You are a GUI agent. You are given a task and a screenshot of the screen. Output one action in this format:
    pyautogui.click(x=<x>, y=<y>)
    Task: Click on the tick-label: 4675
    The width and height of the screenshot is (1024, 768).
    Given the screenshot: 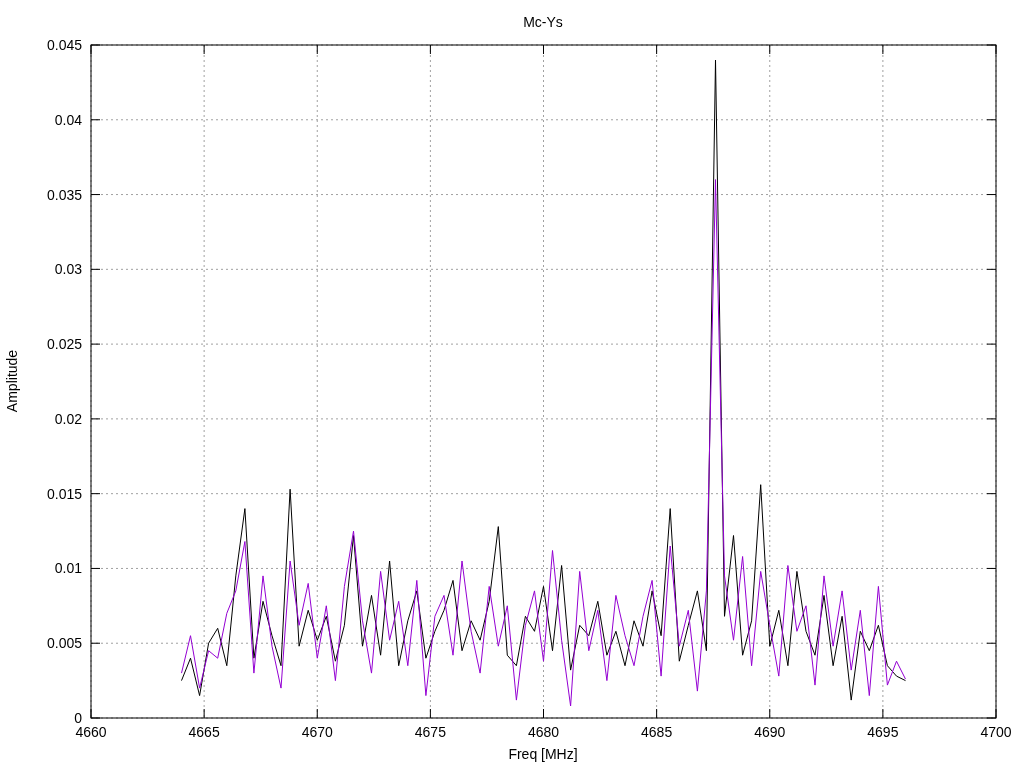 What is the action you would take?
    pyautogui.click(x=430, y=732)
    